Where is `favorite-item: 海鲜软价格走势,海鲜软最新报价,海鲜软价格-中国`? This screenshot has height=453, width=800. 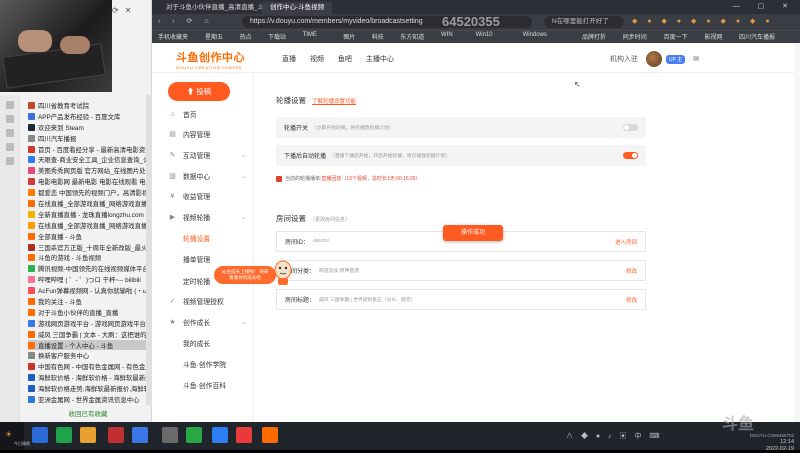
favorite-item: 海鲜软价格走势,海鲜软最新报价,海鲜软价格-中国 is located at coordinates (90, 388).